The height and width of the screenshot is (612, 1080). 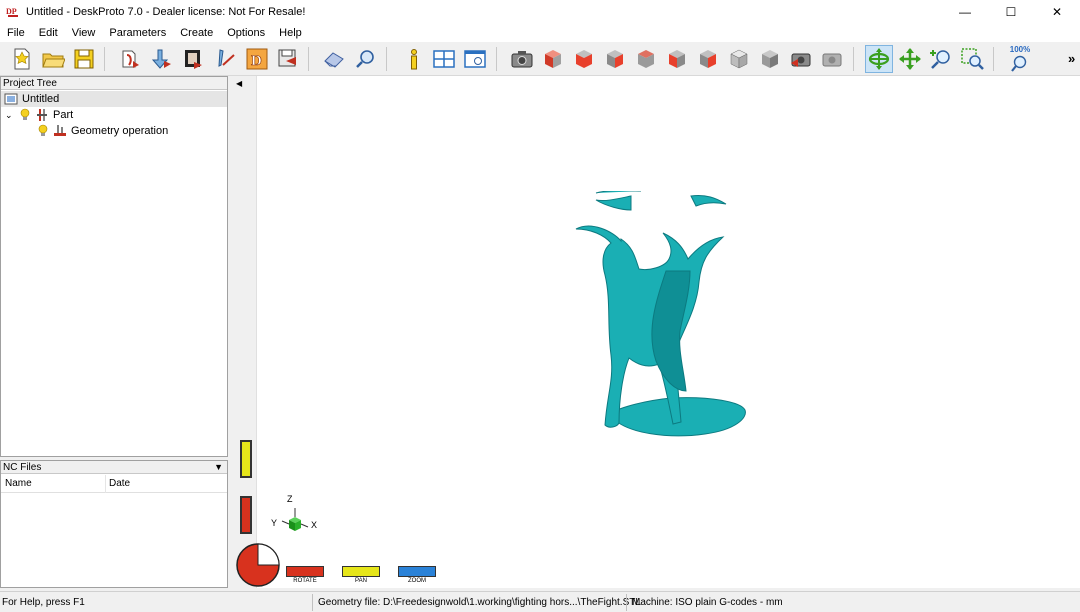 I want to click on svg-text: D, so click(x=256, y=61).